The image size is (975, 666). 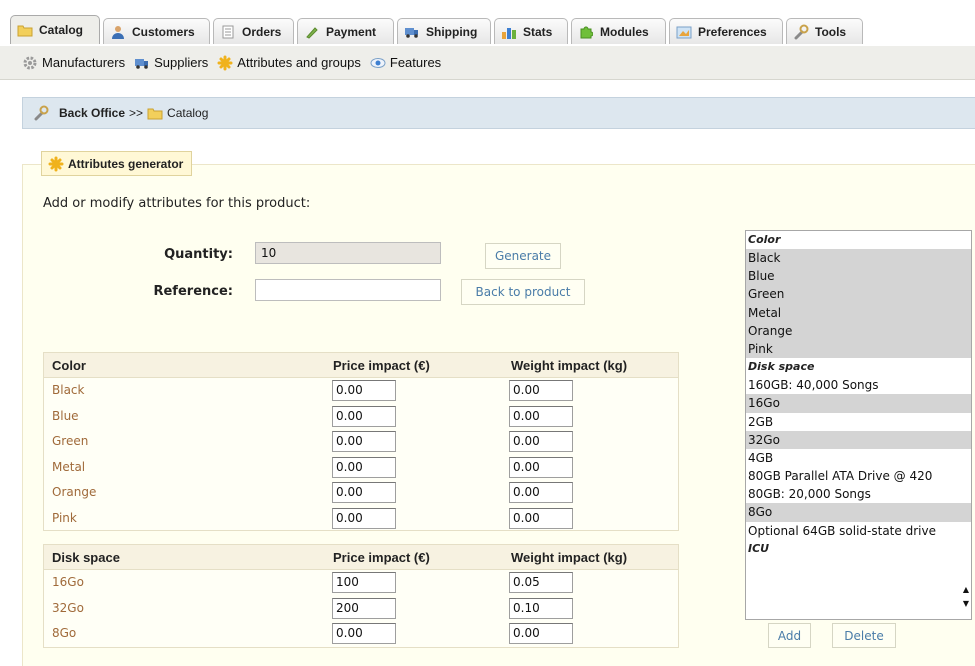 What do you see at coordinates (858, 494) in the screenshot?
I see `listbox-option: 80GB: 20,000 Songs` at bounding box center [858, 494].